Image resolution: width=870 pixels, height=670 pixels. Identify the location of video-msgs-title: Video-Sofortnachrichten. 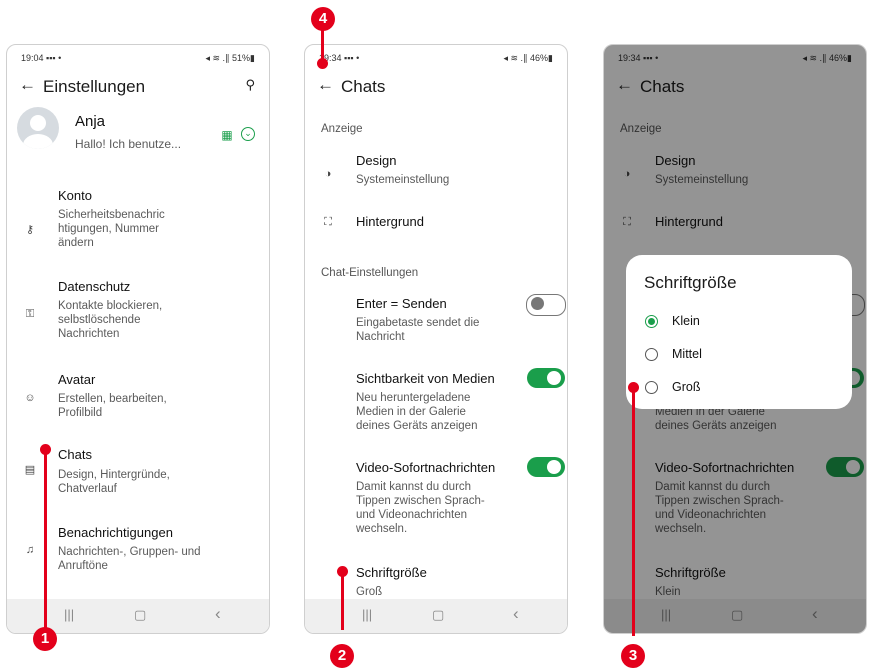
(425, 467).